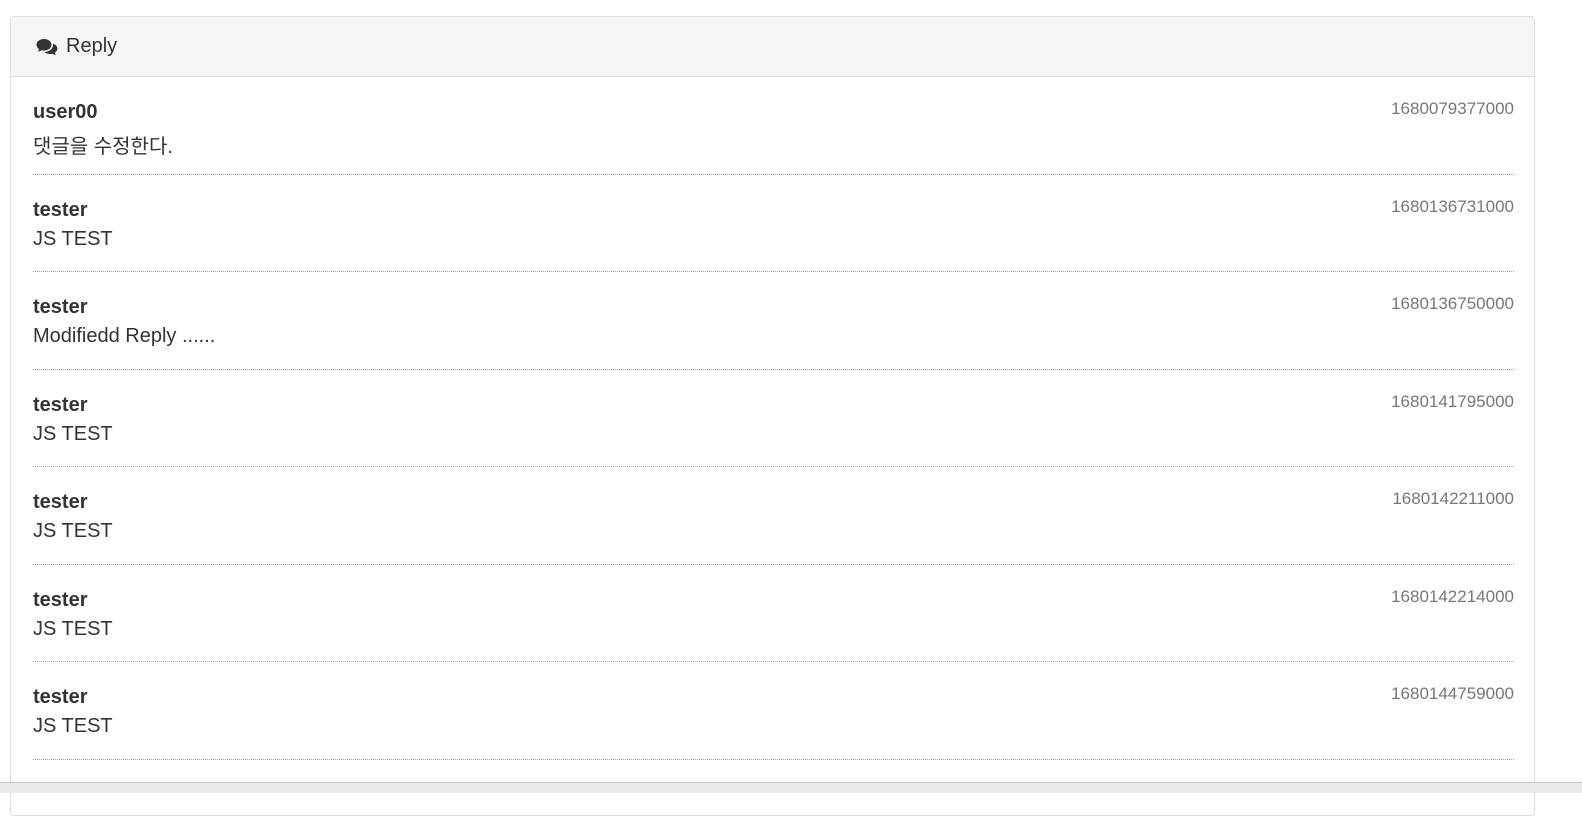 This screenshot has width=1582, height=816. What do you see at coordinates (103, 147) in the screenshot?
I see `reply-text: 댓글을 수정한다.` at bounding box center [103, 147].